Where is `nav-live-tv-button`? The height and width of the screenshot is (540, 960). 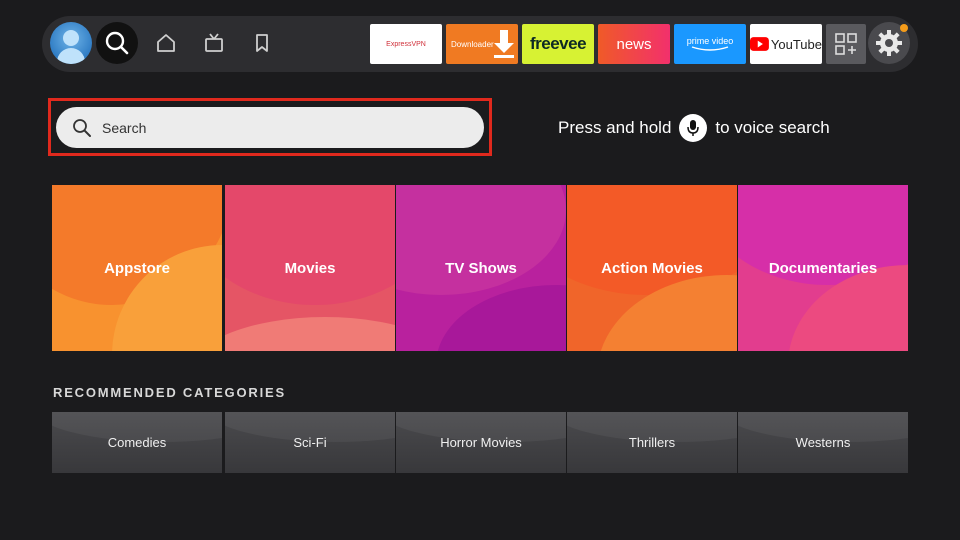
nav-live-tv-button is located at coordinates (214, 43).